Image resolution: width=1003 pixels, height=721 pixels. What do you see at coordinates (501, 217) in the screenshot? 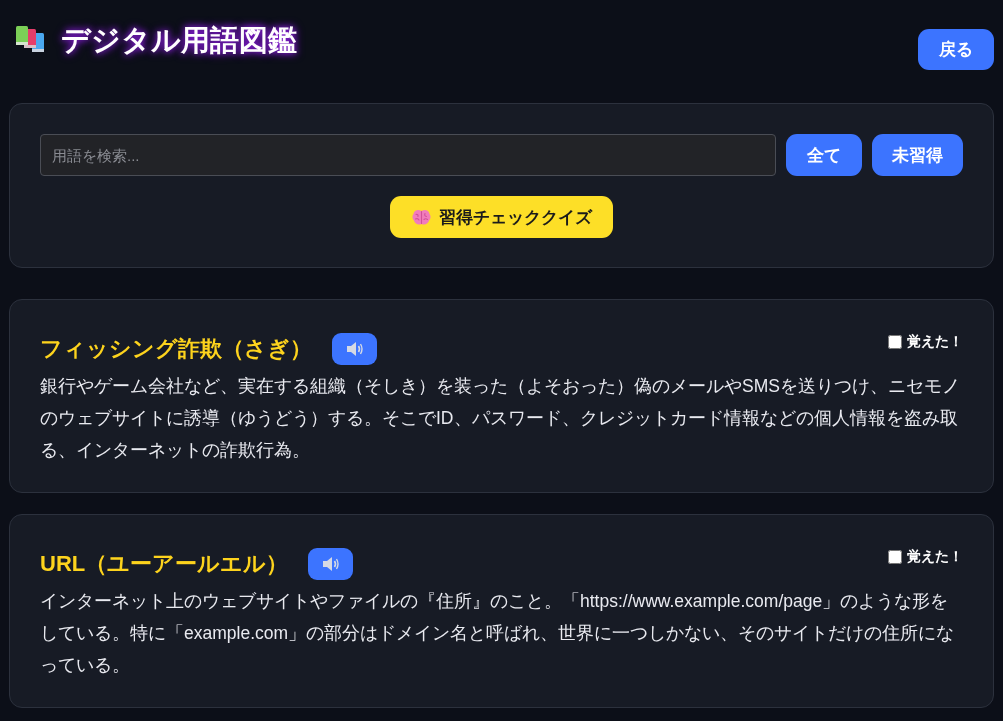
I see `quiz-button: 習得チェッククイズ` at bounding box center [501, 217].